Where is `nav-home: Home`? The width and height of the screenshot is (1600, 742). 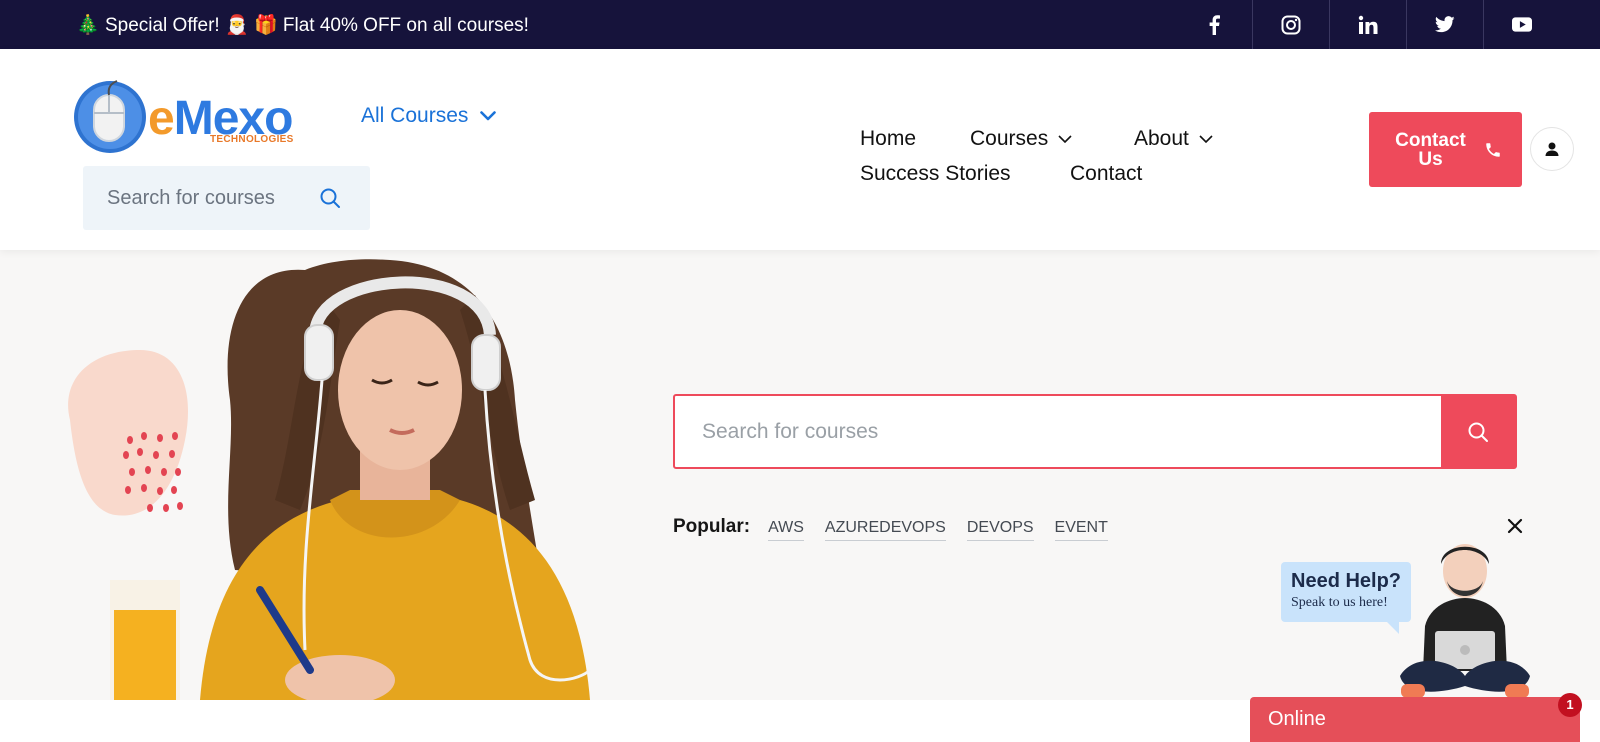 nav-home: Home is located at coordinates (888, 139).